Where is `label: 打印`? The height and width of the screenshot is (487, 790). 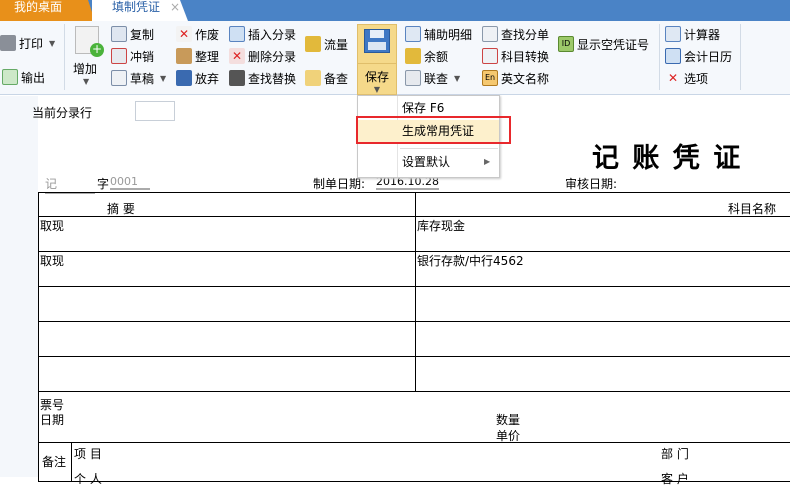 label: 打印 is located at coordinates (31, 43).